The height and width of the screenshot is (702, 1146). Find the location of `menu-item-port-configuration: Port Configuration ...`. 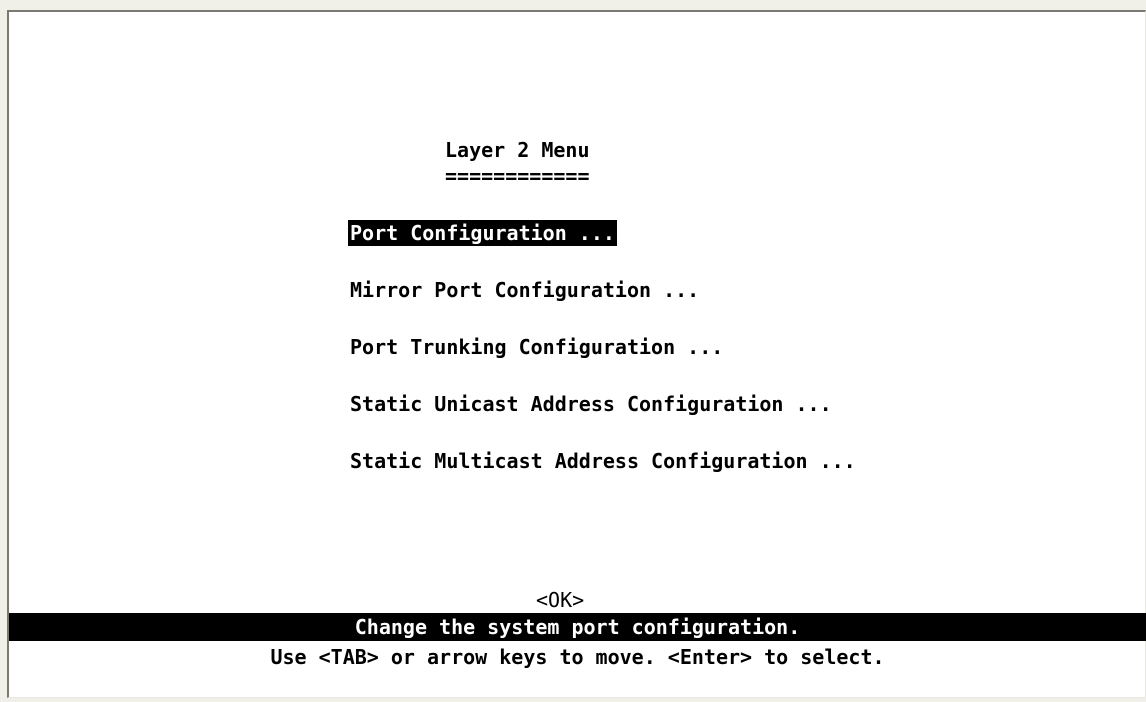

menu-item-port-configuration: Port Configuration ... is located at coordinates (482, 233).